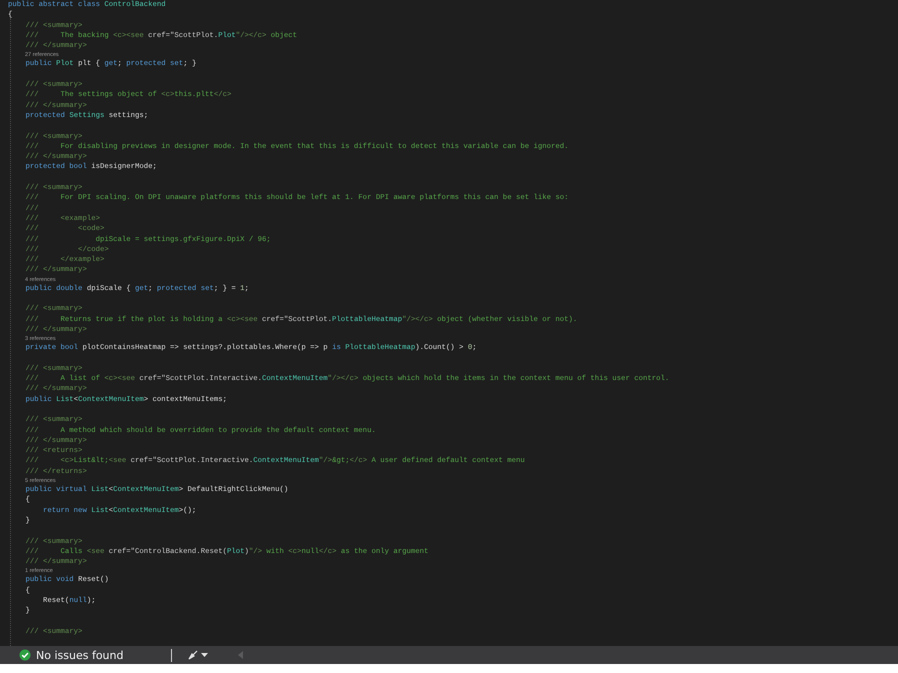  What do you see at coordinates (204, 655) in the screenshot?
I see `caret-icon` at bounding box center [204, 655].